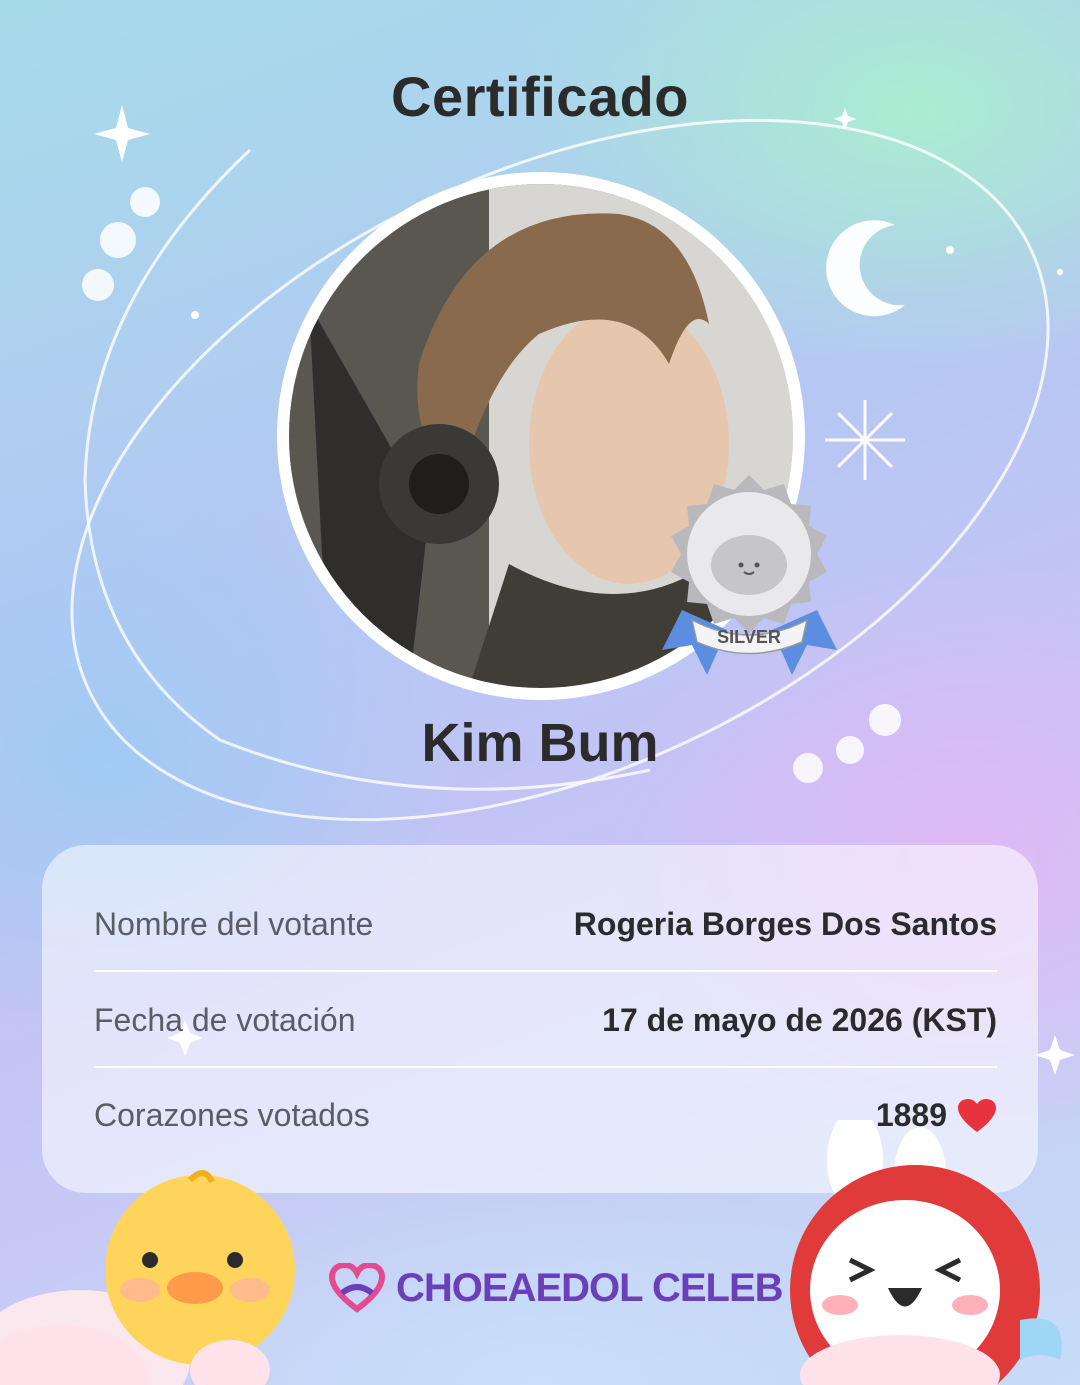 Image resolution: width=1080 pixels, height=1385 pixels. Describe the element at coordinates (147, 1277) in the screenshot. I see `chick-character-icon` at that location.